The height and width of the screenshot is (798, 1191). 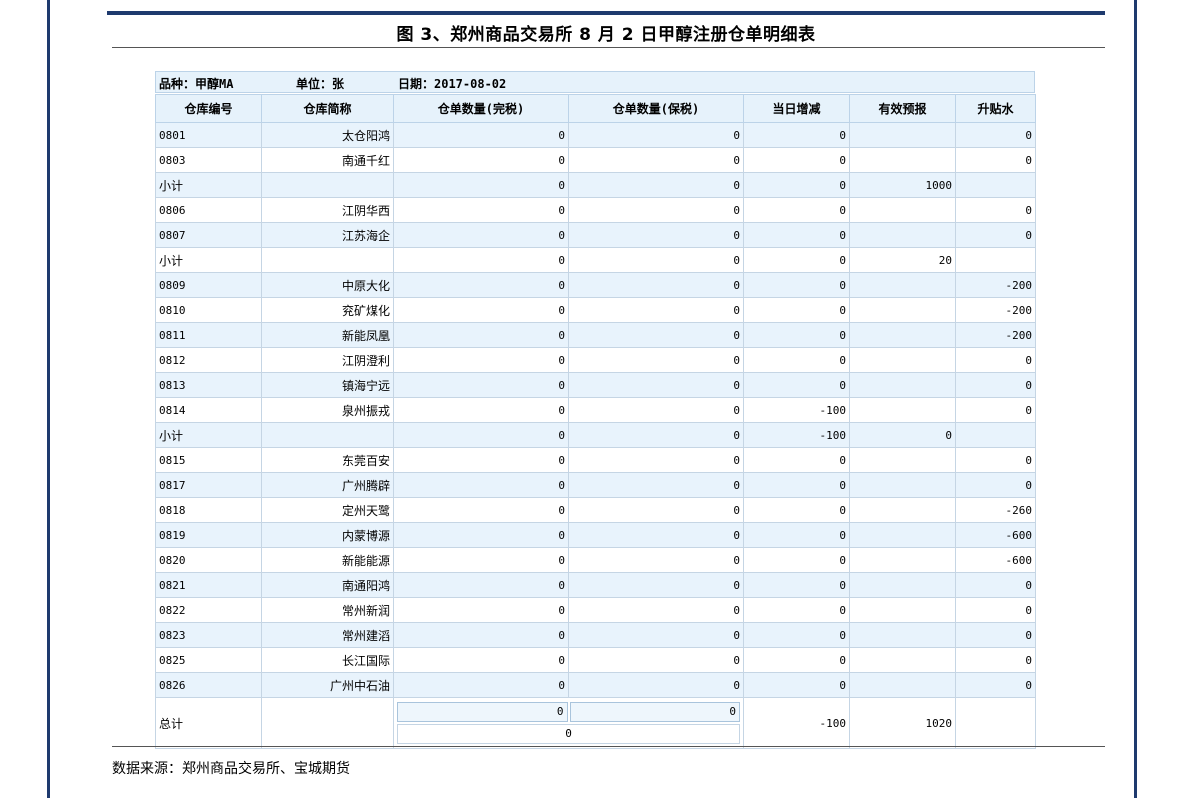 What do you see at coordinates (1135, 399) in the screenshot?
I see `right-frame-border` at bounding box center [1135, 399].